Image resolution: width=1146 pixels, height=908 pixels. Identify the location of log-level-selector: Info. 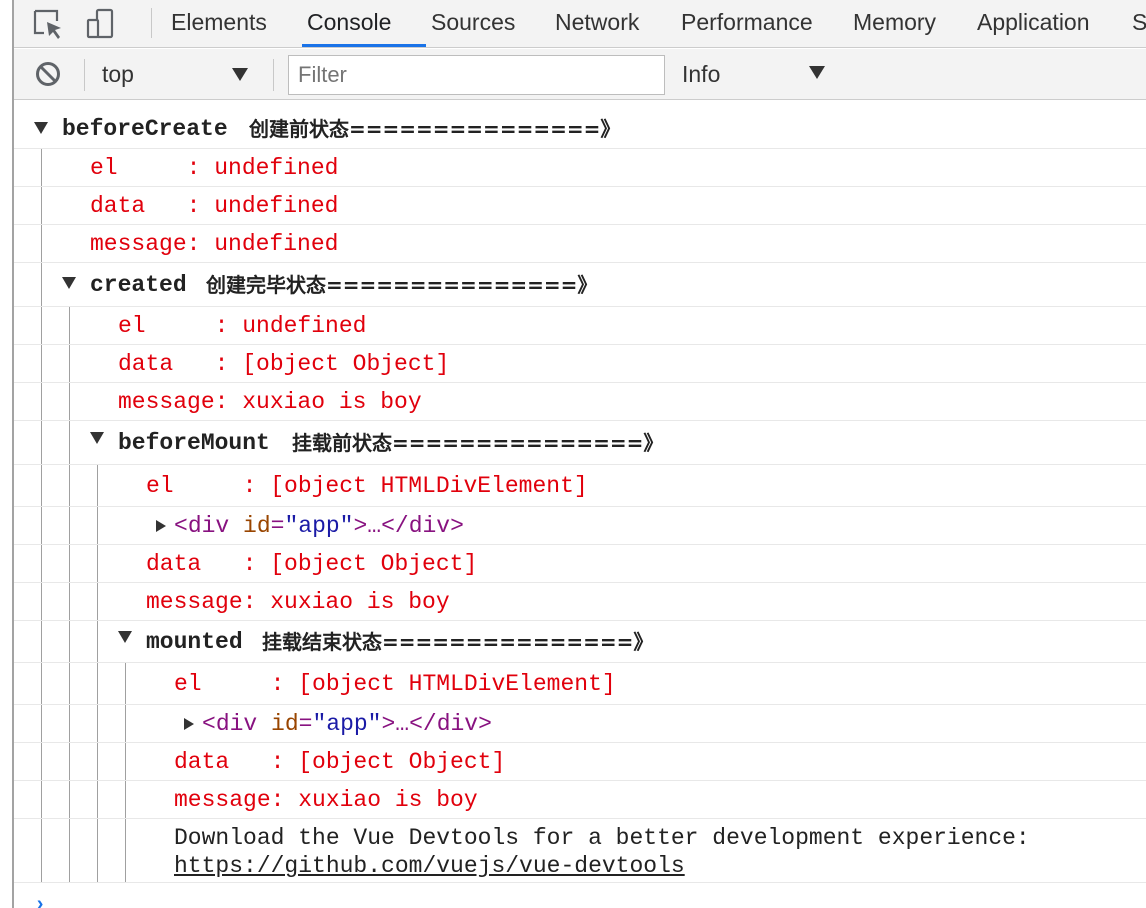
(762, 74).